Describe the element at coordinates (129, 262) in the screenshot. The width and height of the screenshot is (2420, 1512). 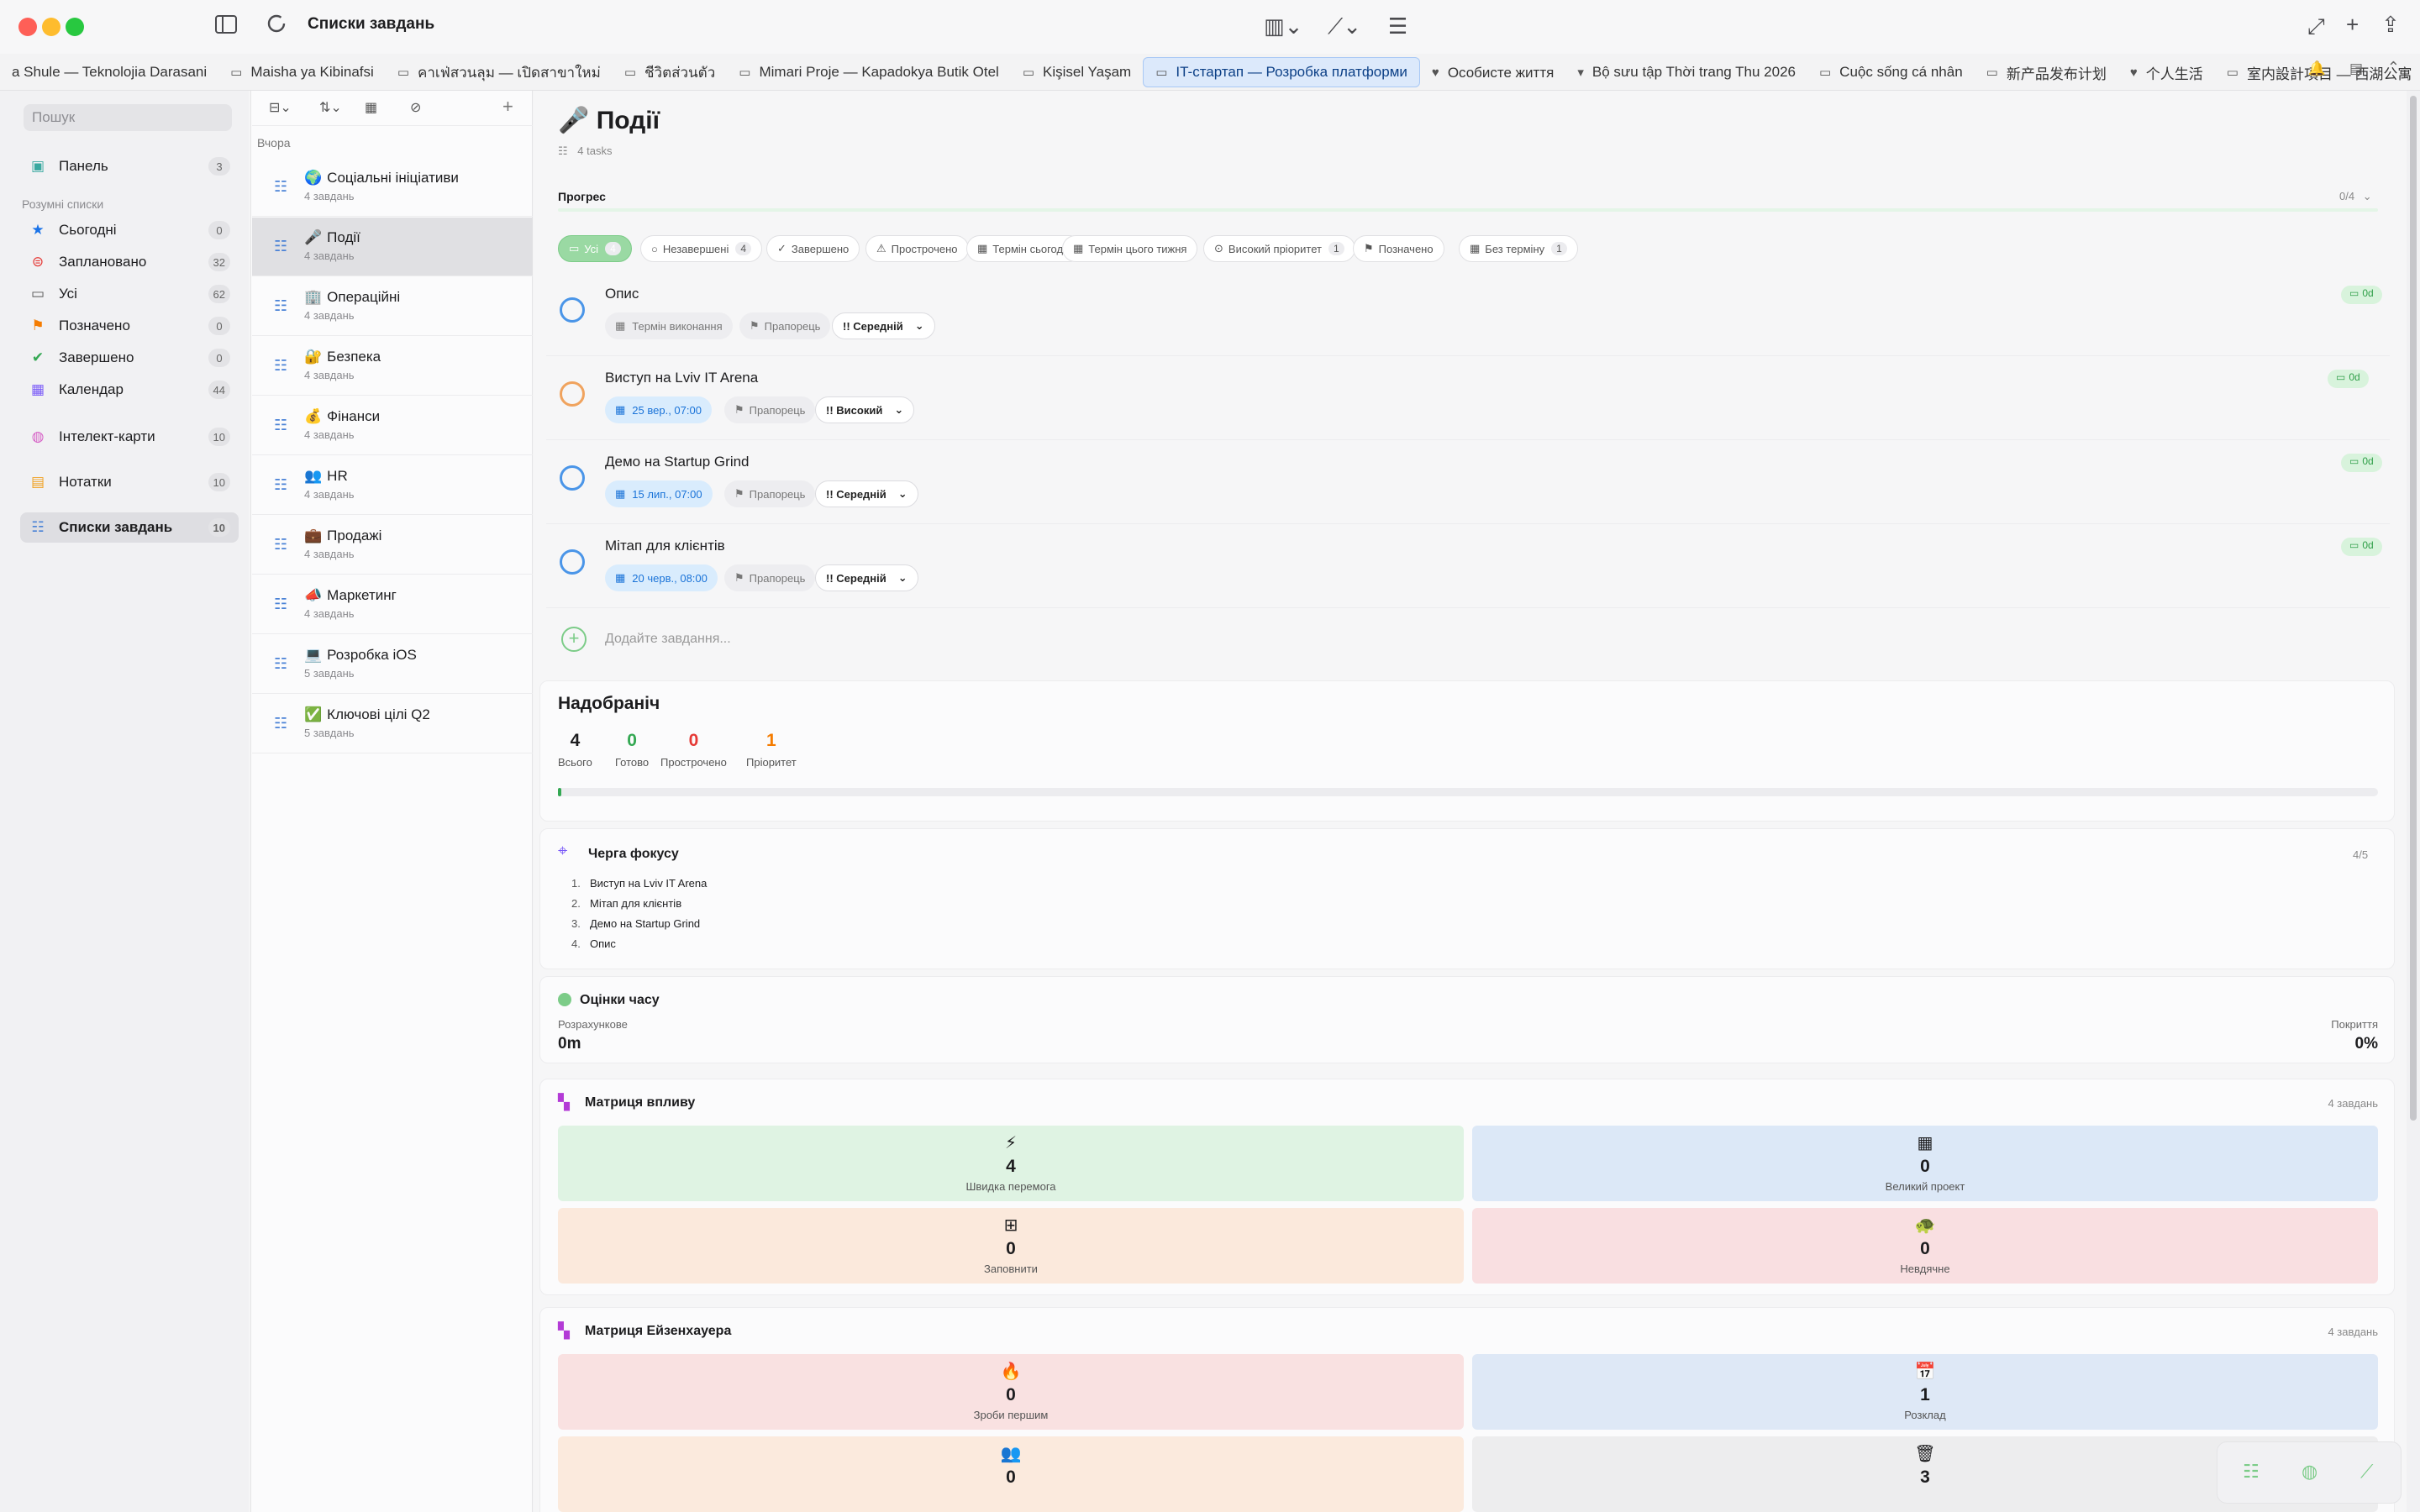
I see `sidebar-item-smart-1: ⊜ Заплановано 32` at that location.